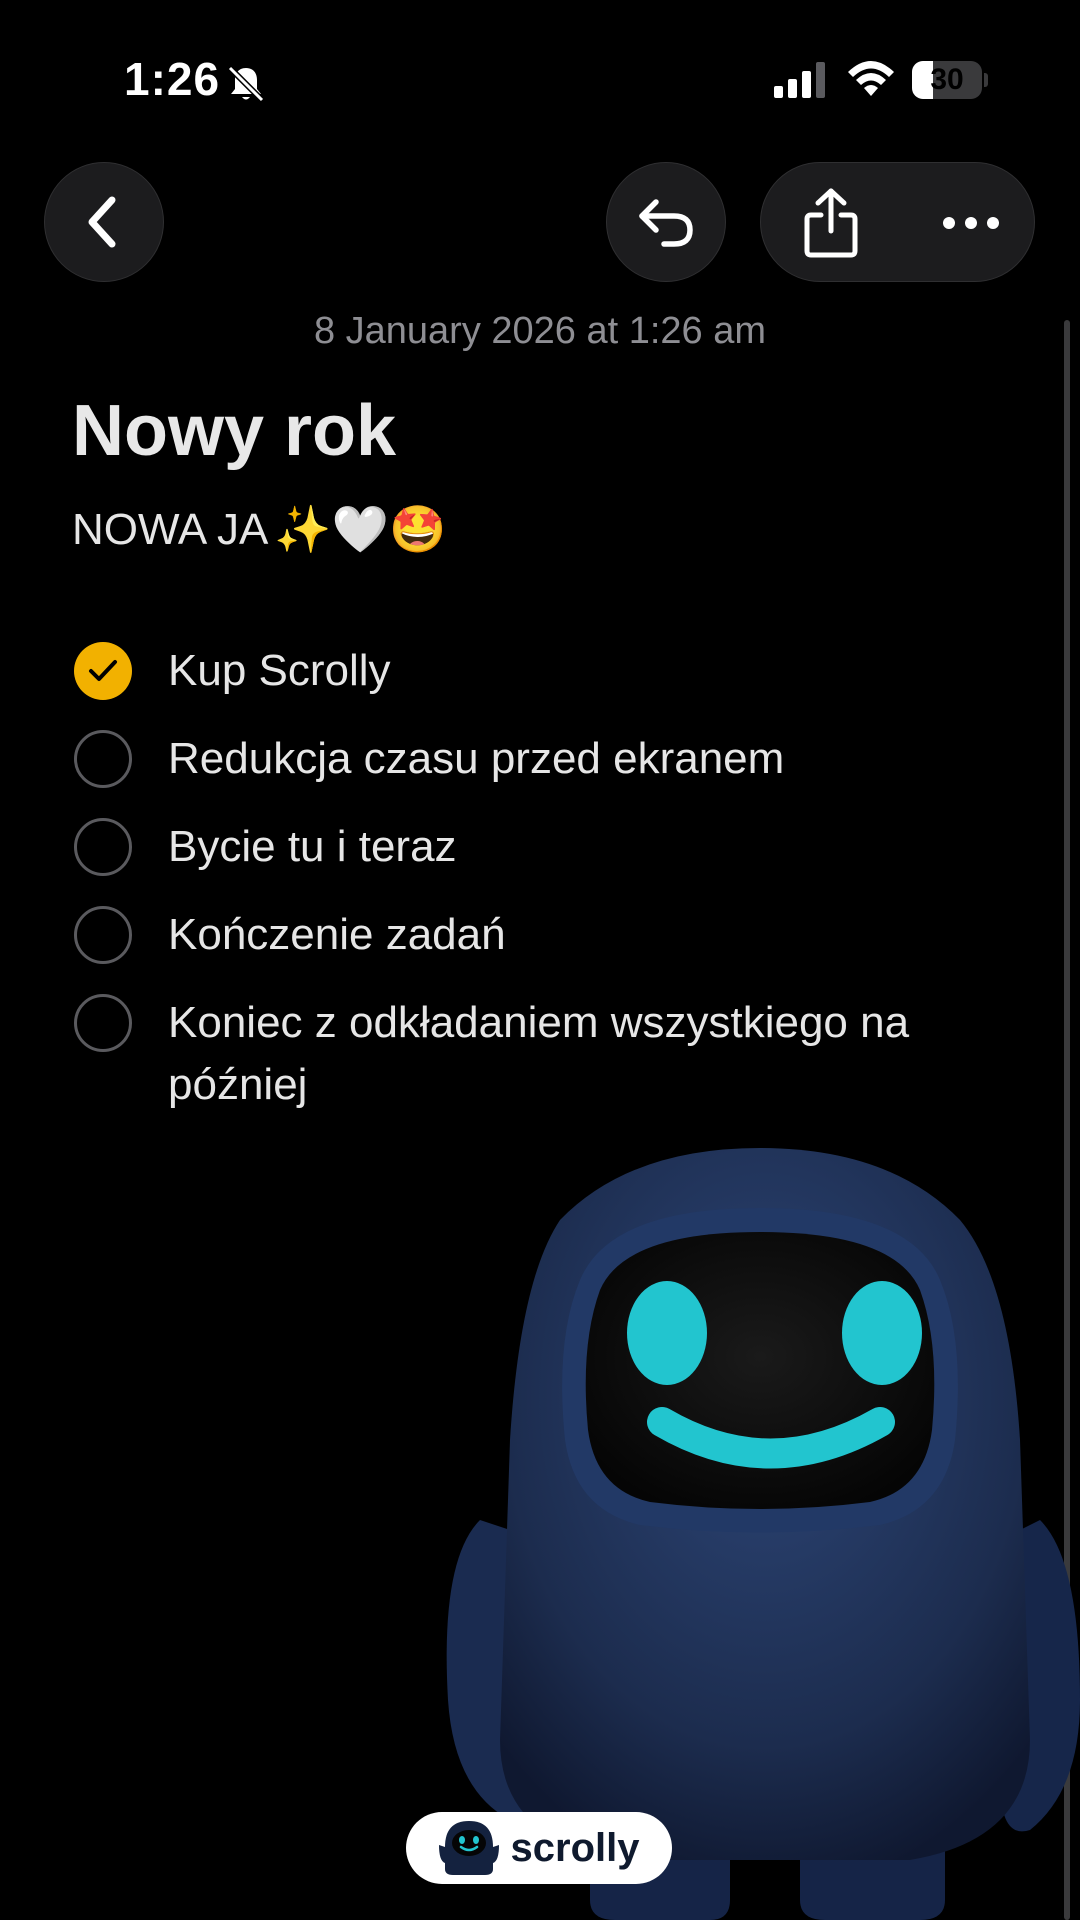 This screenshot has width=1080, height=1920. I want to click on note-title: Nowy rok, so click(234, 431).